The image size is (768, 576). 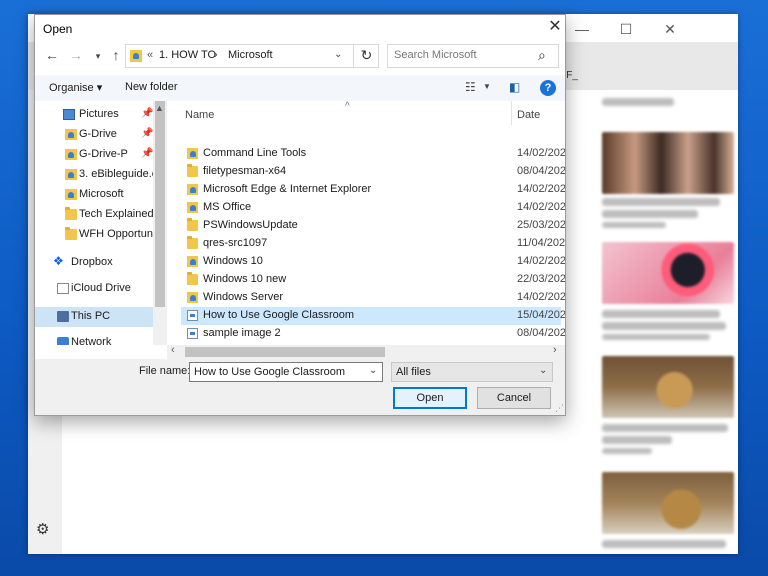 I want to click on address-bar: « 1. HOW TO › Microsoft ⌄, so click(x=252, y=56).